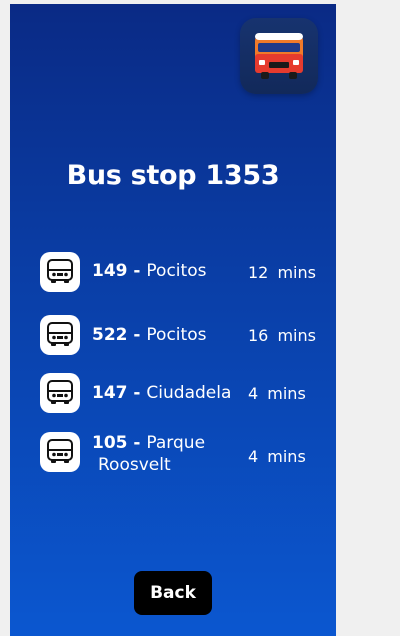 Image resolution: width=400 pixels, height=636 pixels. Describe the element at coordinates (282, 335) in the screenshot. I see `arrival-eta: 16 mins` at that location.